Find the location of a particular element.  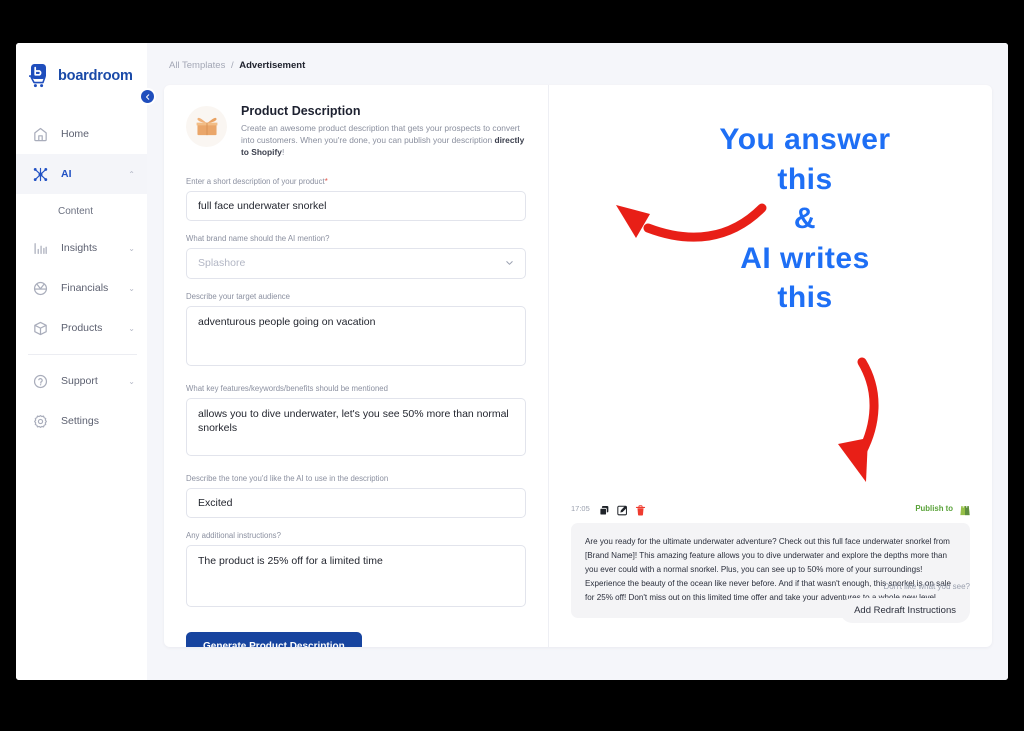

sidebar-item-products: Products ⌄ is located at coordinates (81, 328).